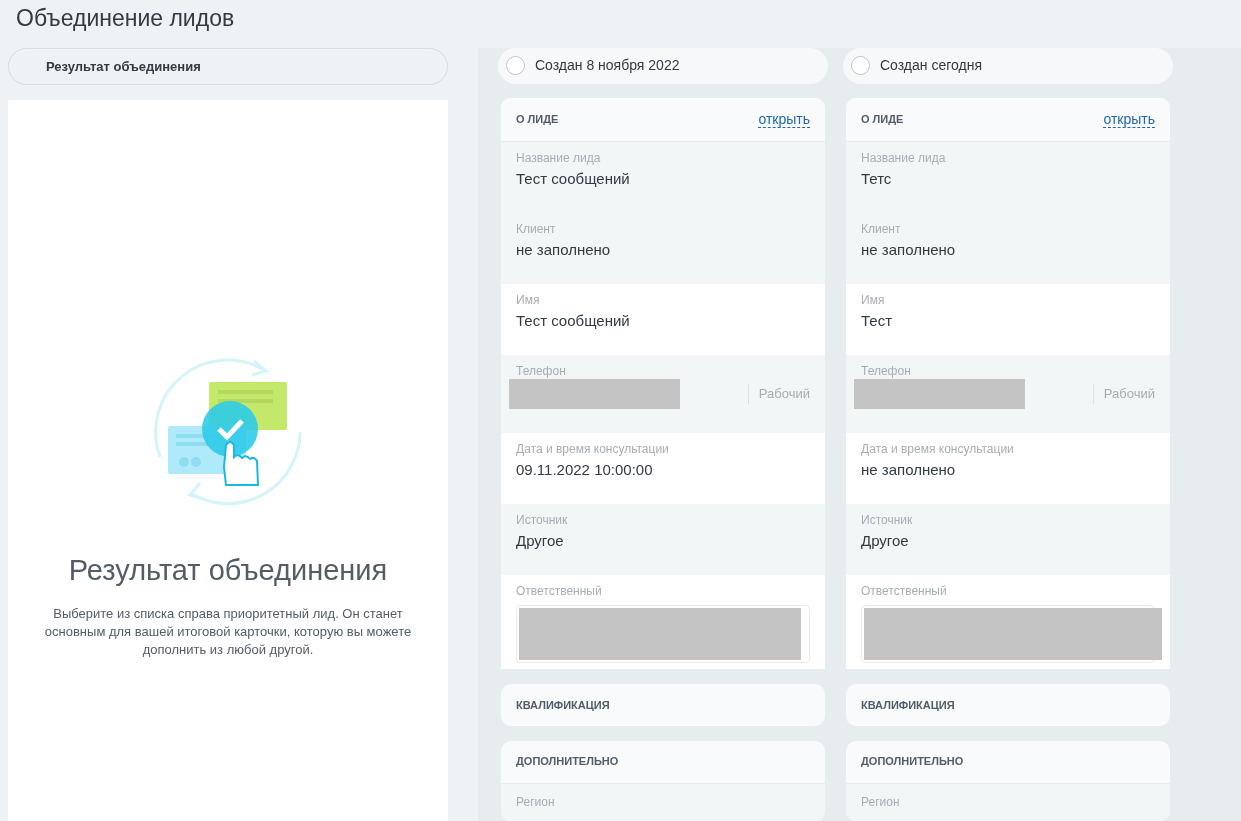  I want to click on result-description: Выберите из списка справа приоритетный лид. Он станет основным для вашей итоговой карточки, которую вы можете дополнить из любой другой., so click(228, 631).